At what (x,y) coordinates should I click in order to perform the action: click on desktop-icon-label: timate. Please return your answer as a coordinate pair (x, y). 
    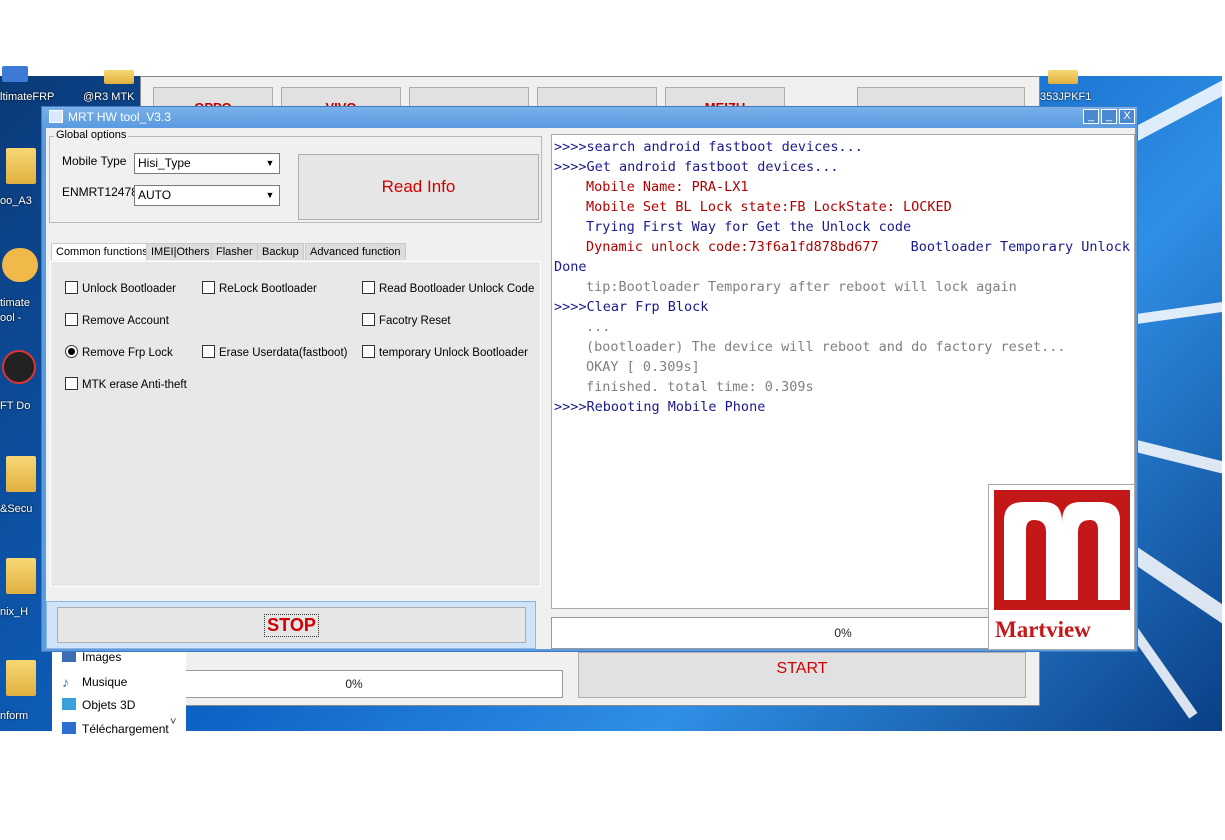
    Looking at the image, I should click on (15, 303).